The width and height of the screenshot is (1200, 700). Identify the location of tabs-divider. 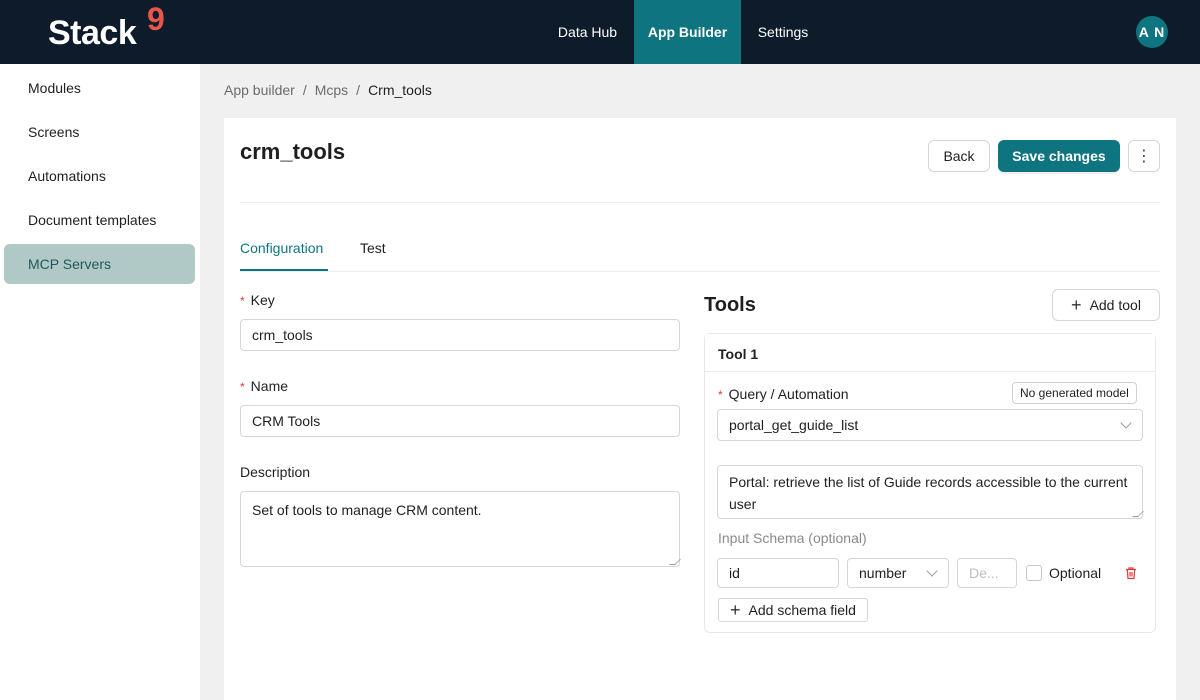
(700, 271).